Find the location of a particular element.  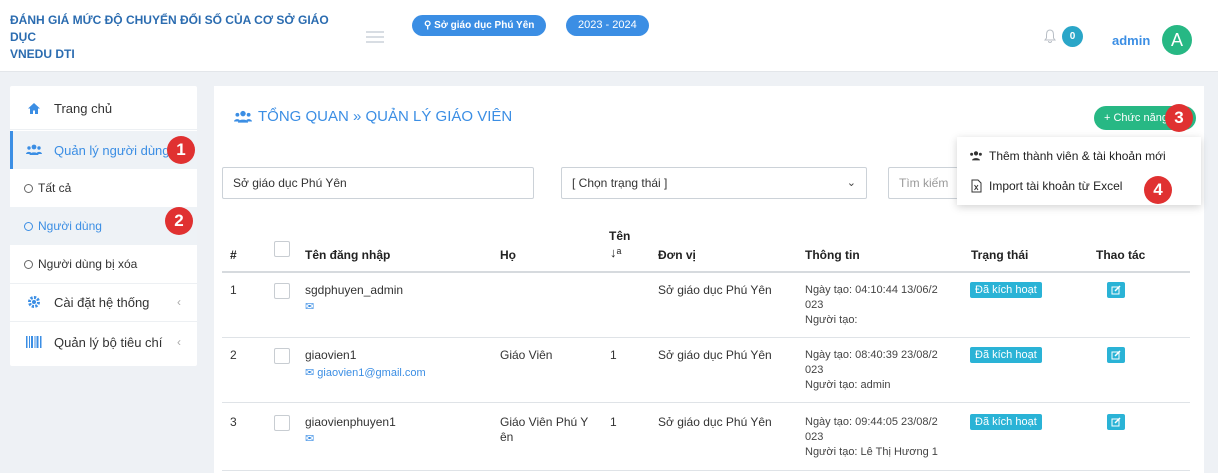

sort-ascending-icon: ↓ᵃ is located at coordinates (615, 252).